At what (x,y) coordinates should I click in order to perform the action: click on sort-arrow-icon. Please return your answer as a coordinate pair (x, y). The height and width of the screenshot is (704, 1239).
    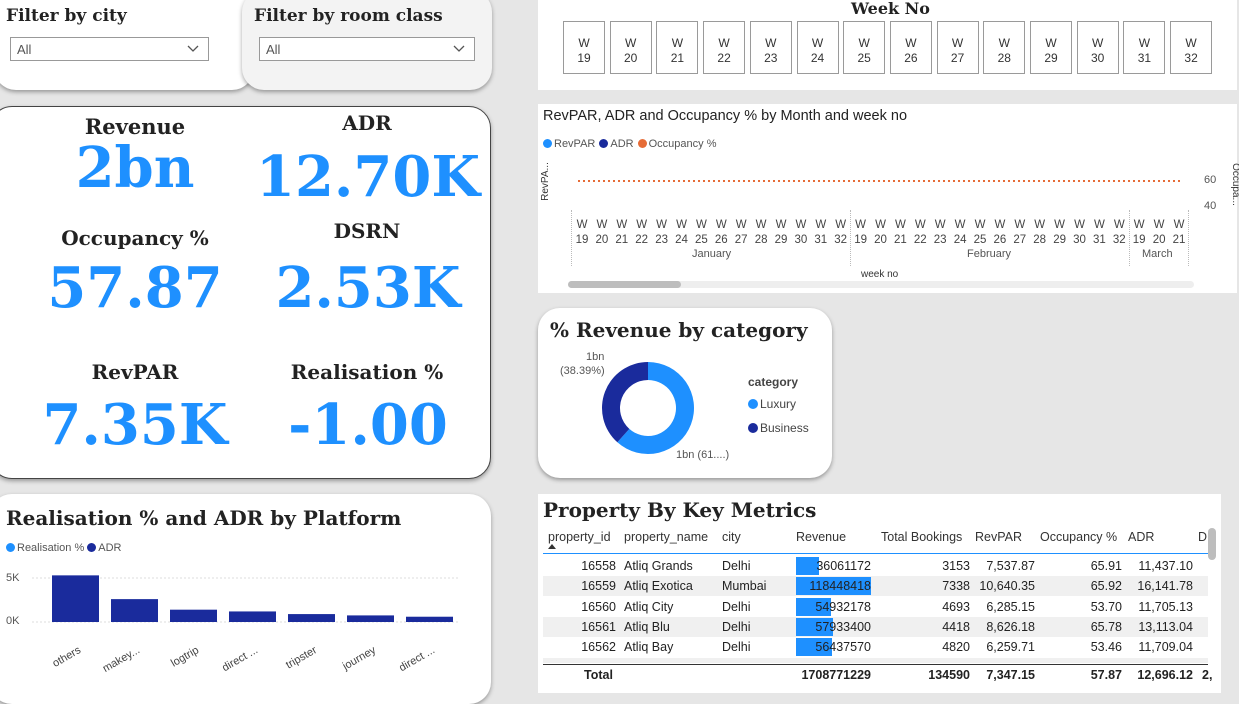
    Looking at the image, I should click on (552, 546).